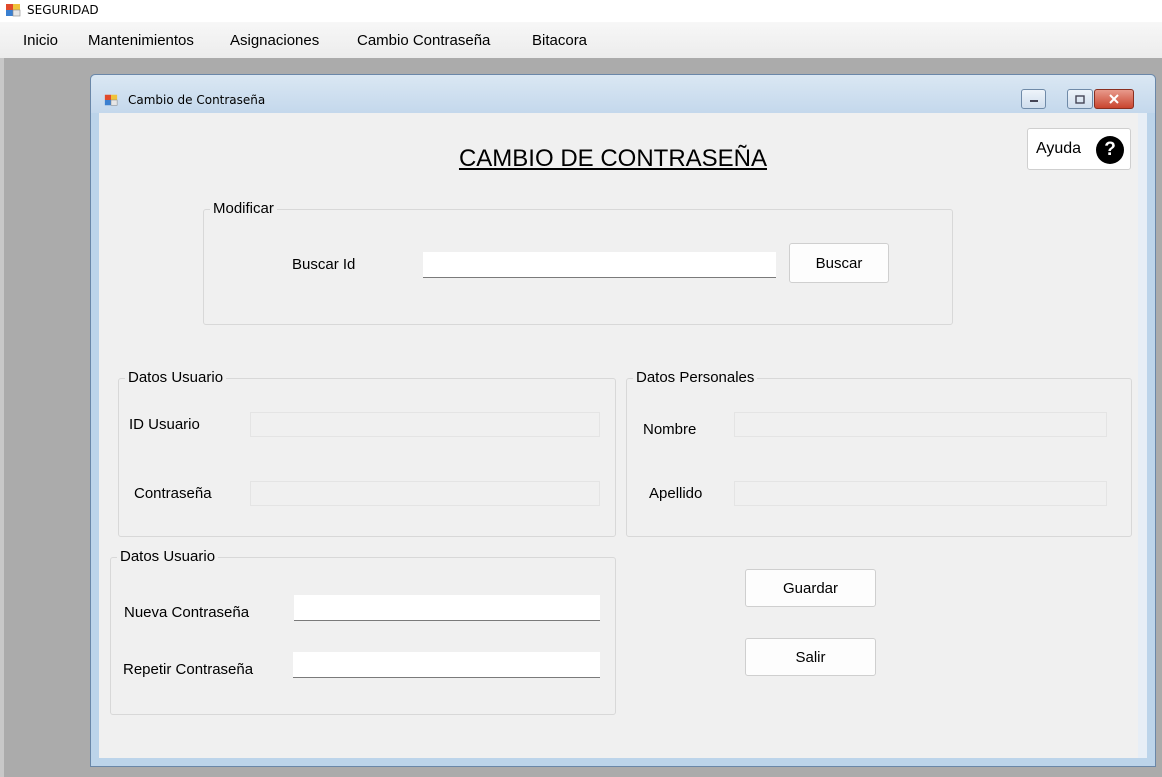 The height and width of the screenshot is (777, 1162). What do you see at coordinates (173, 493) in the screenshot?
I see `current-password-label: Contraseña` at bounding box center [173, 493].